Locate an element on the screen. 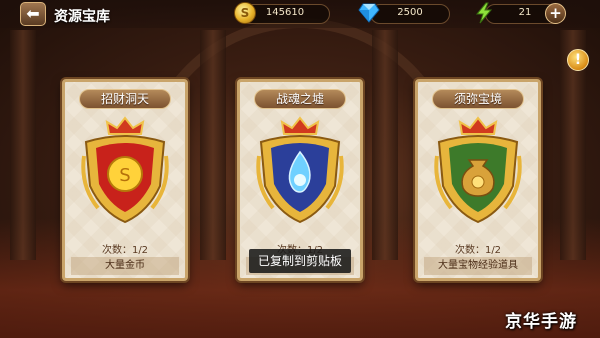  reward-description: 大量金币 is located at coordinates (125, 266).